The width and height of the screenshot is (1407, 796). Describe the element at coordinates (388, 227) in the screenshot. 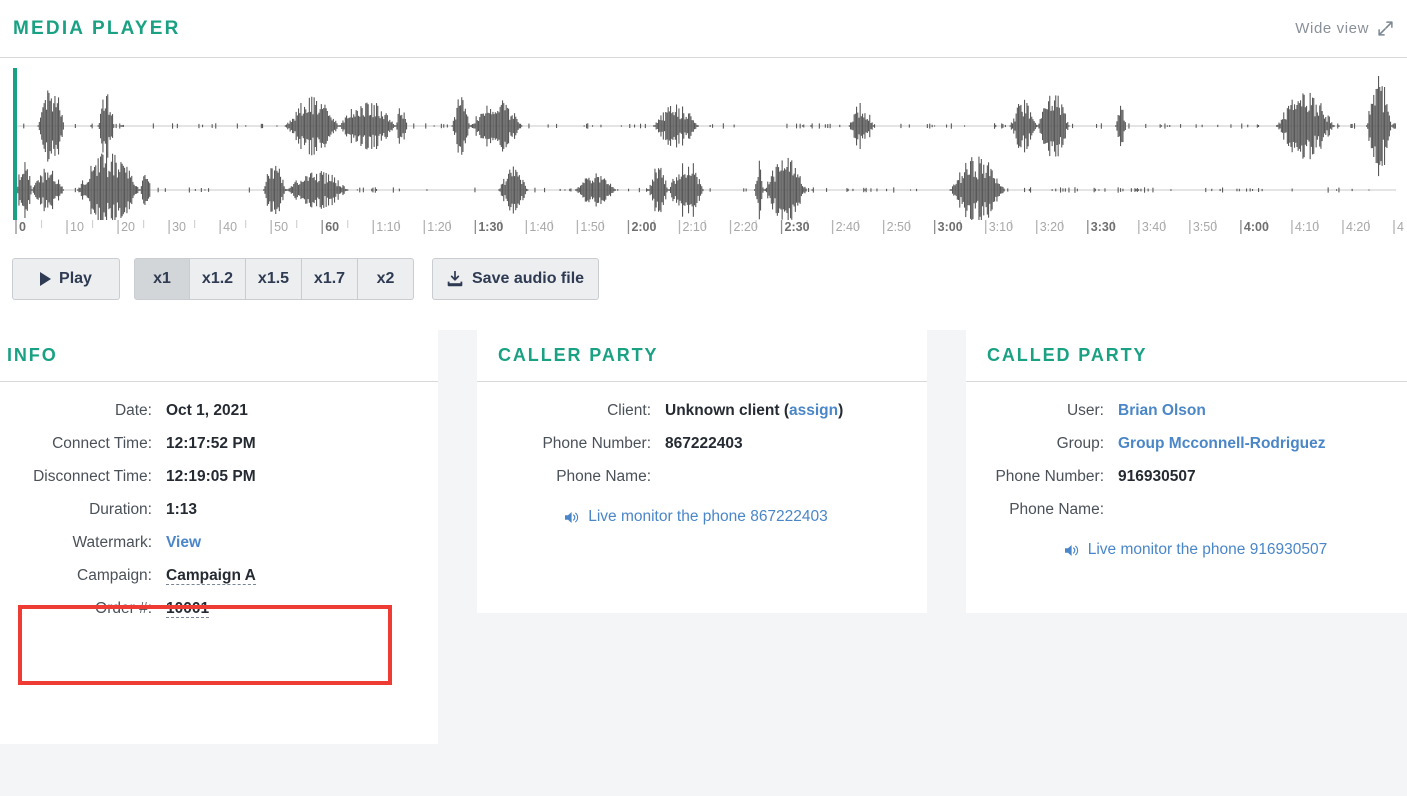

I see `timeline-label: 1:10` at that location.